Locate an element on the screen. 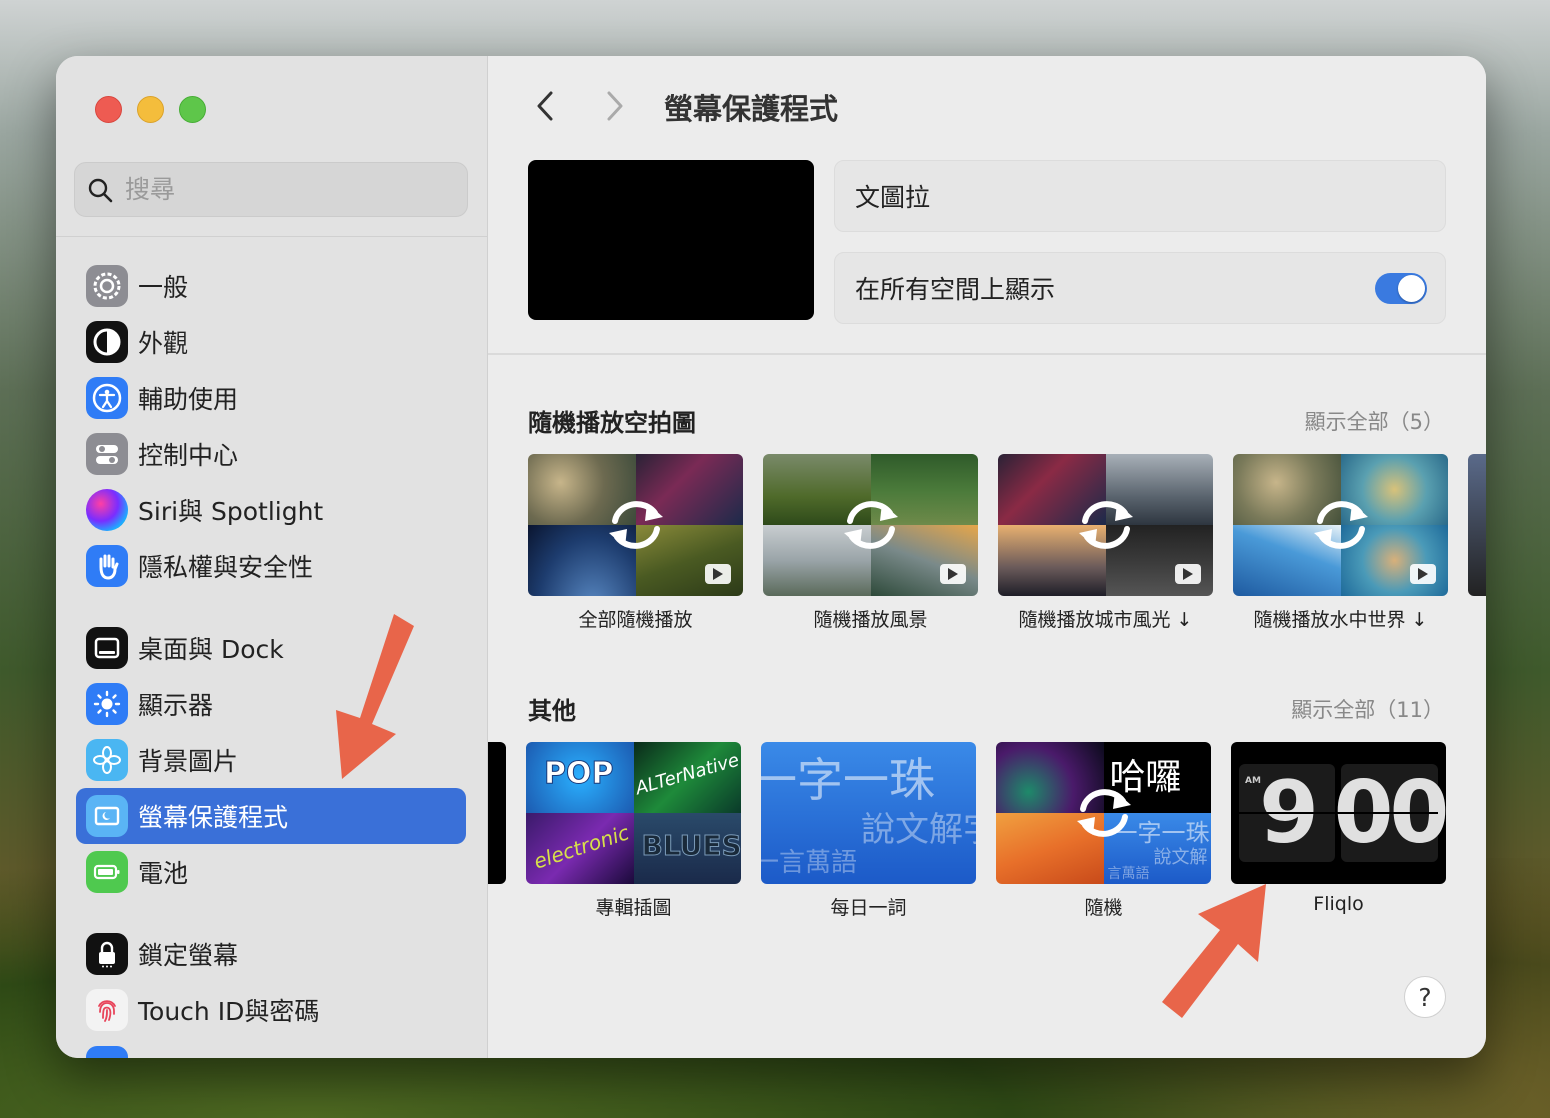 Image resolution: width=1550 pixels, height=1118 pixels. aerial-shuffle-landscape-label: 隨機播放風景 is located at coordinates (870, 620).